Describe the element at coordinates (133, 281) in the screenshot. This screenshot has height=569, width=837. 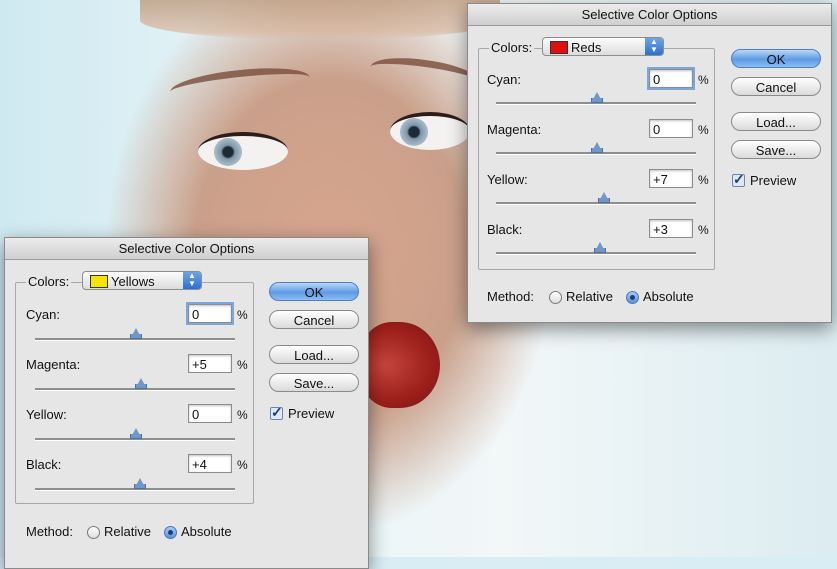
I see `colors-select-value: Yellows` at that location.